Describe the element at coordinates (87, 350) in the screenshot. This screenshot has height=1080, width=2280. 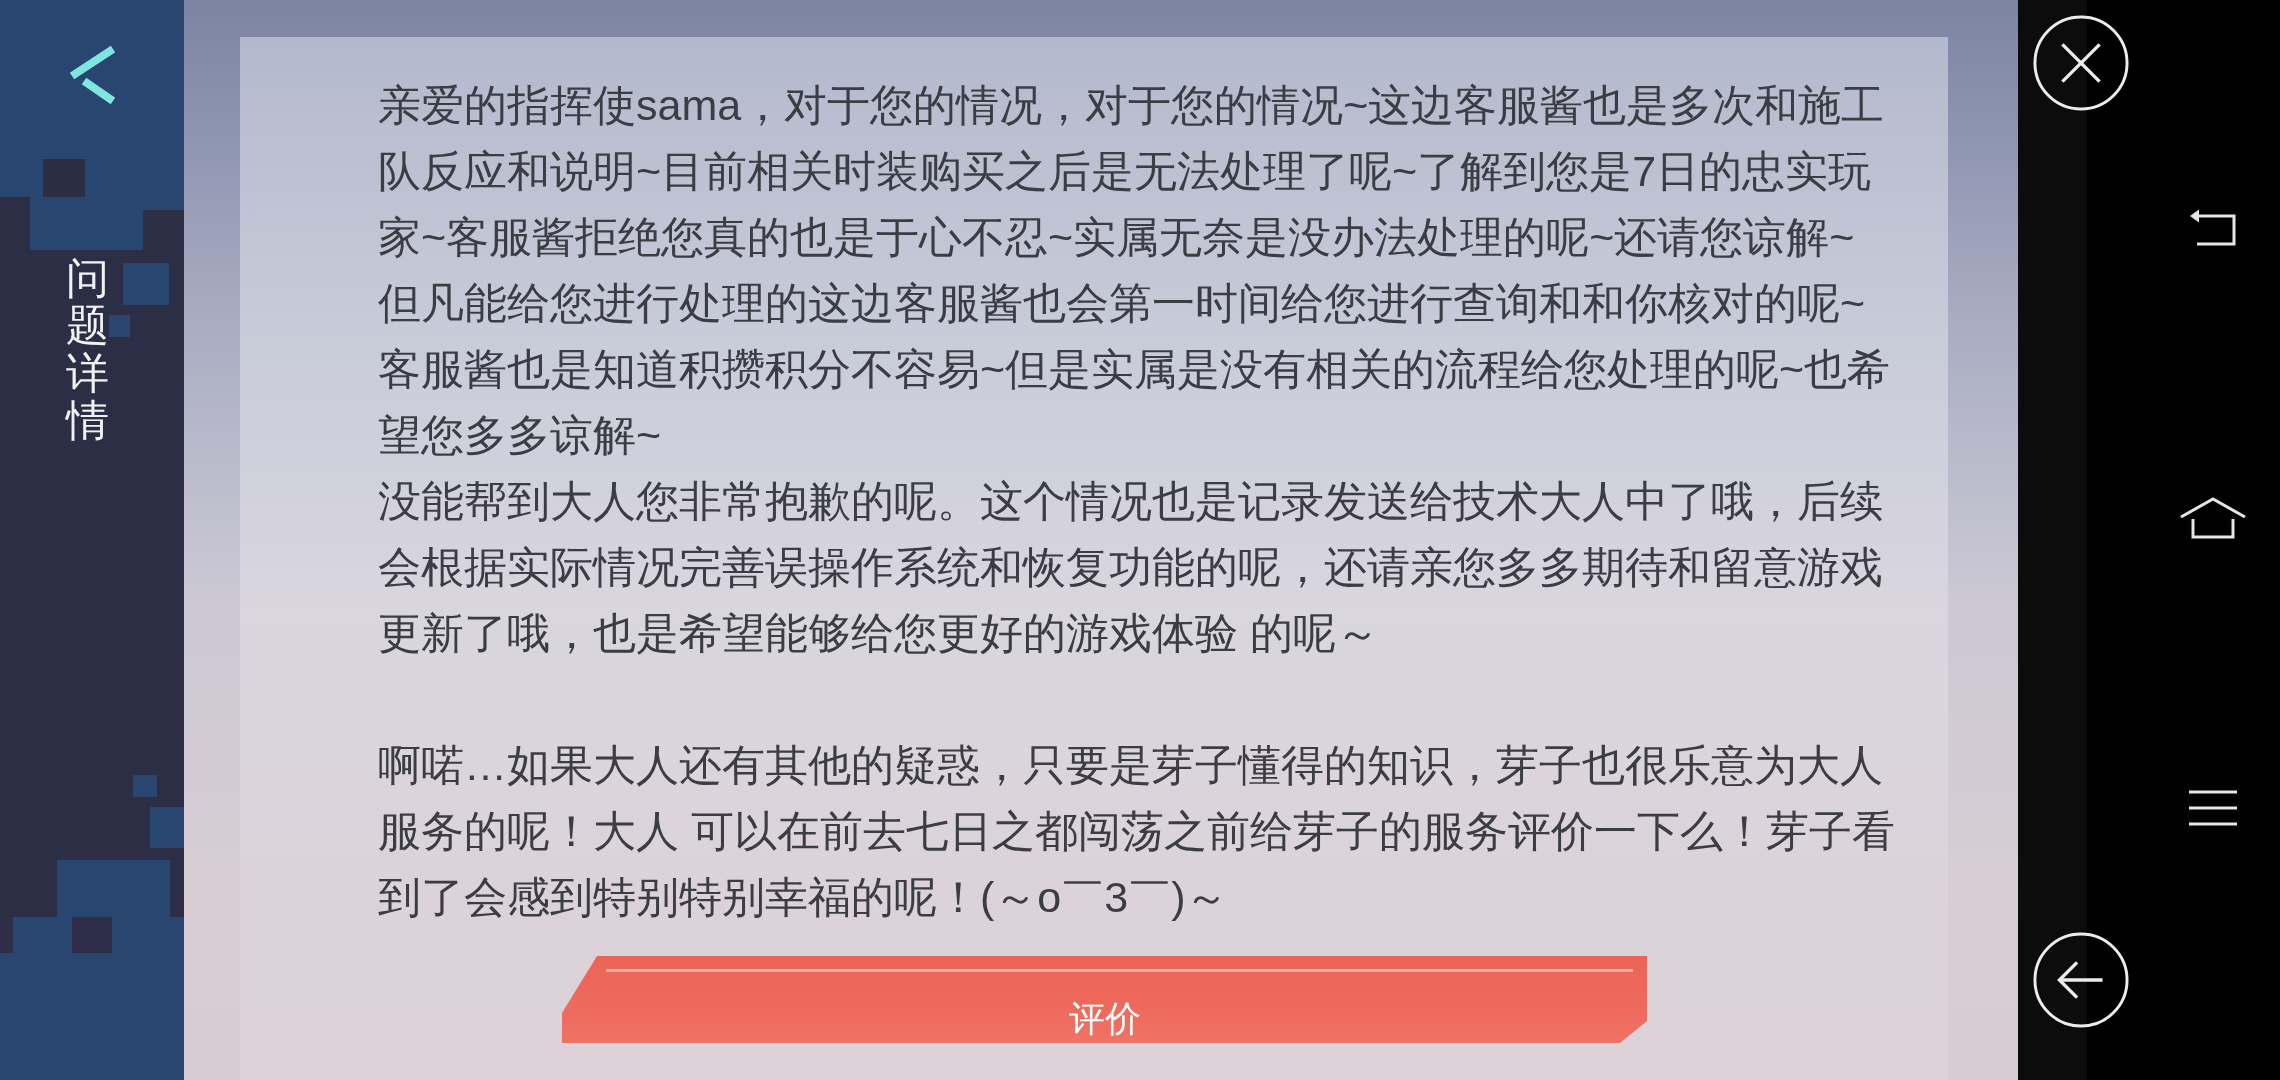
I see `page-title: 问题详情` at that location.